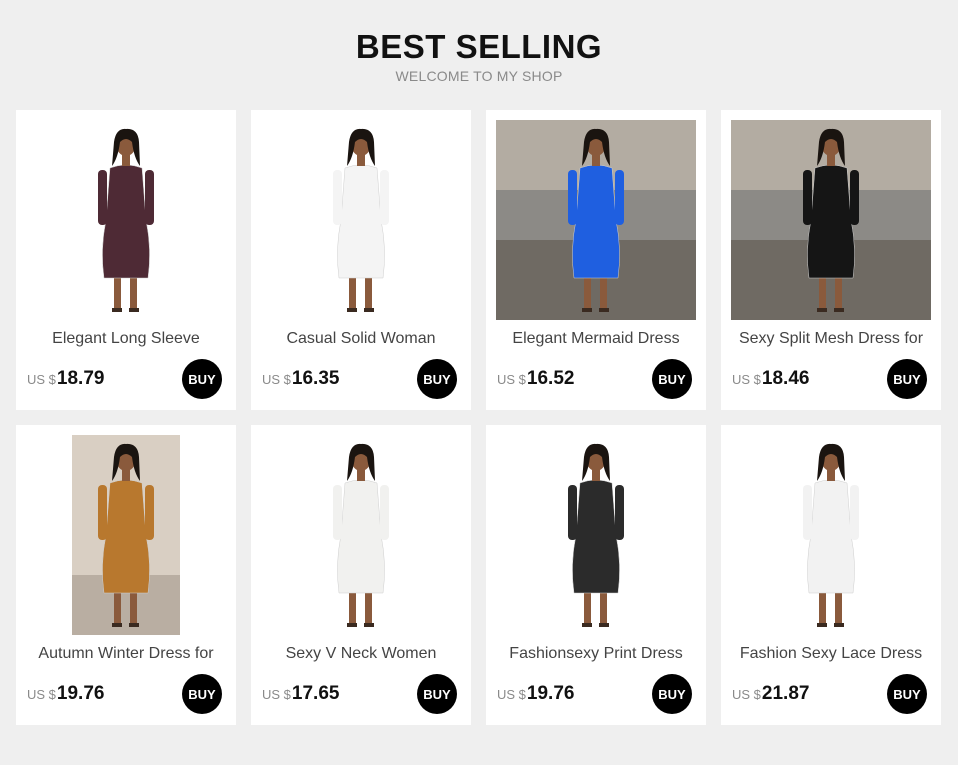  I want to click on product-card: Casual Solid Woman US $16.35 BUY, so click(361, 260).